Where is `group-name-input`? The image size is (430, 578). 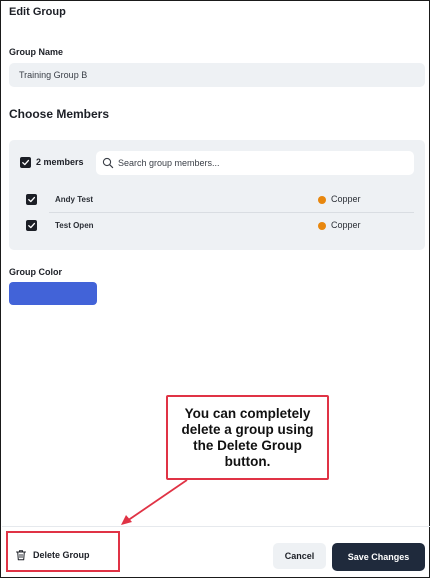 group-name-input is located at coordinates (217, 75).